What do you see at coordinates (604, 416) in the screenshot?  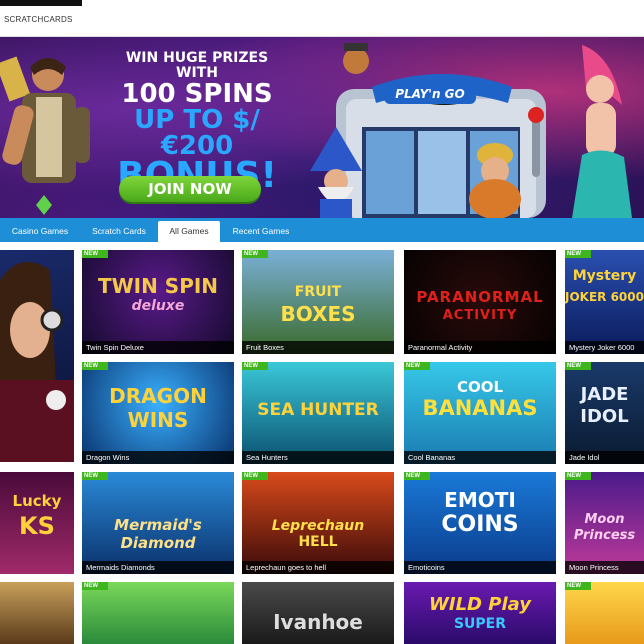 I see `game-logo-sub: IDOL` at bounding box center [604, 416].